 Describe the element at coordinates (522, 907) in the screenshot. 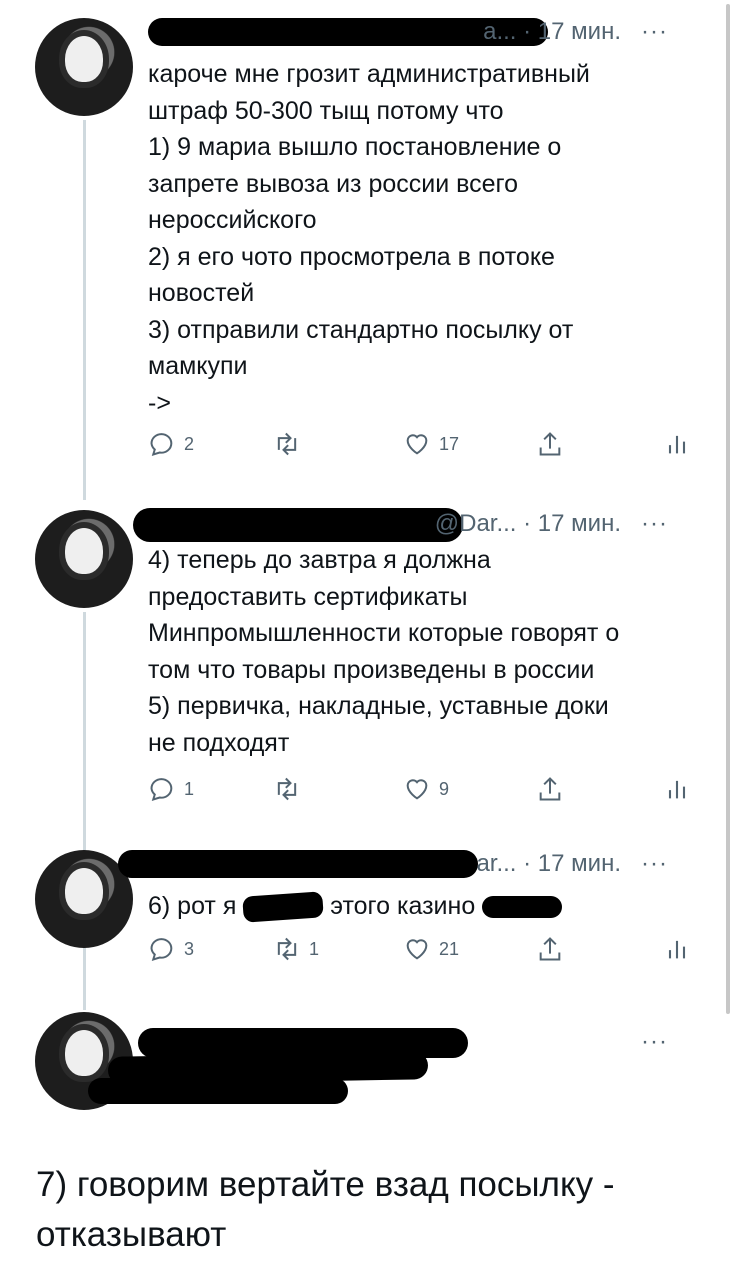

I see `redacted-emoji` at that location.